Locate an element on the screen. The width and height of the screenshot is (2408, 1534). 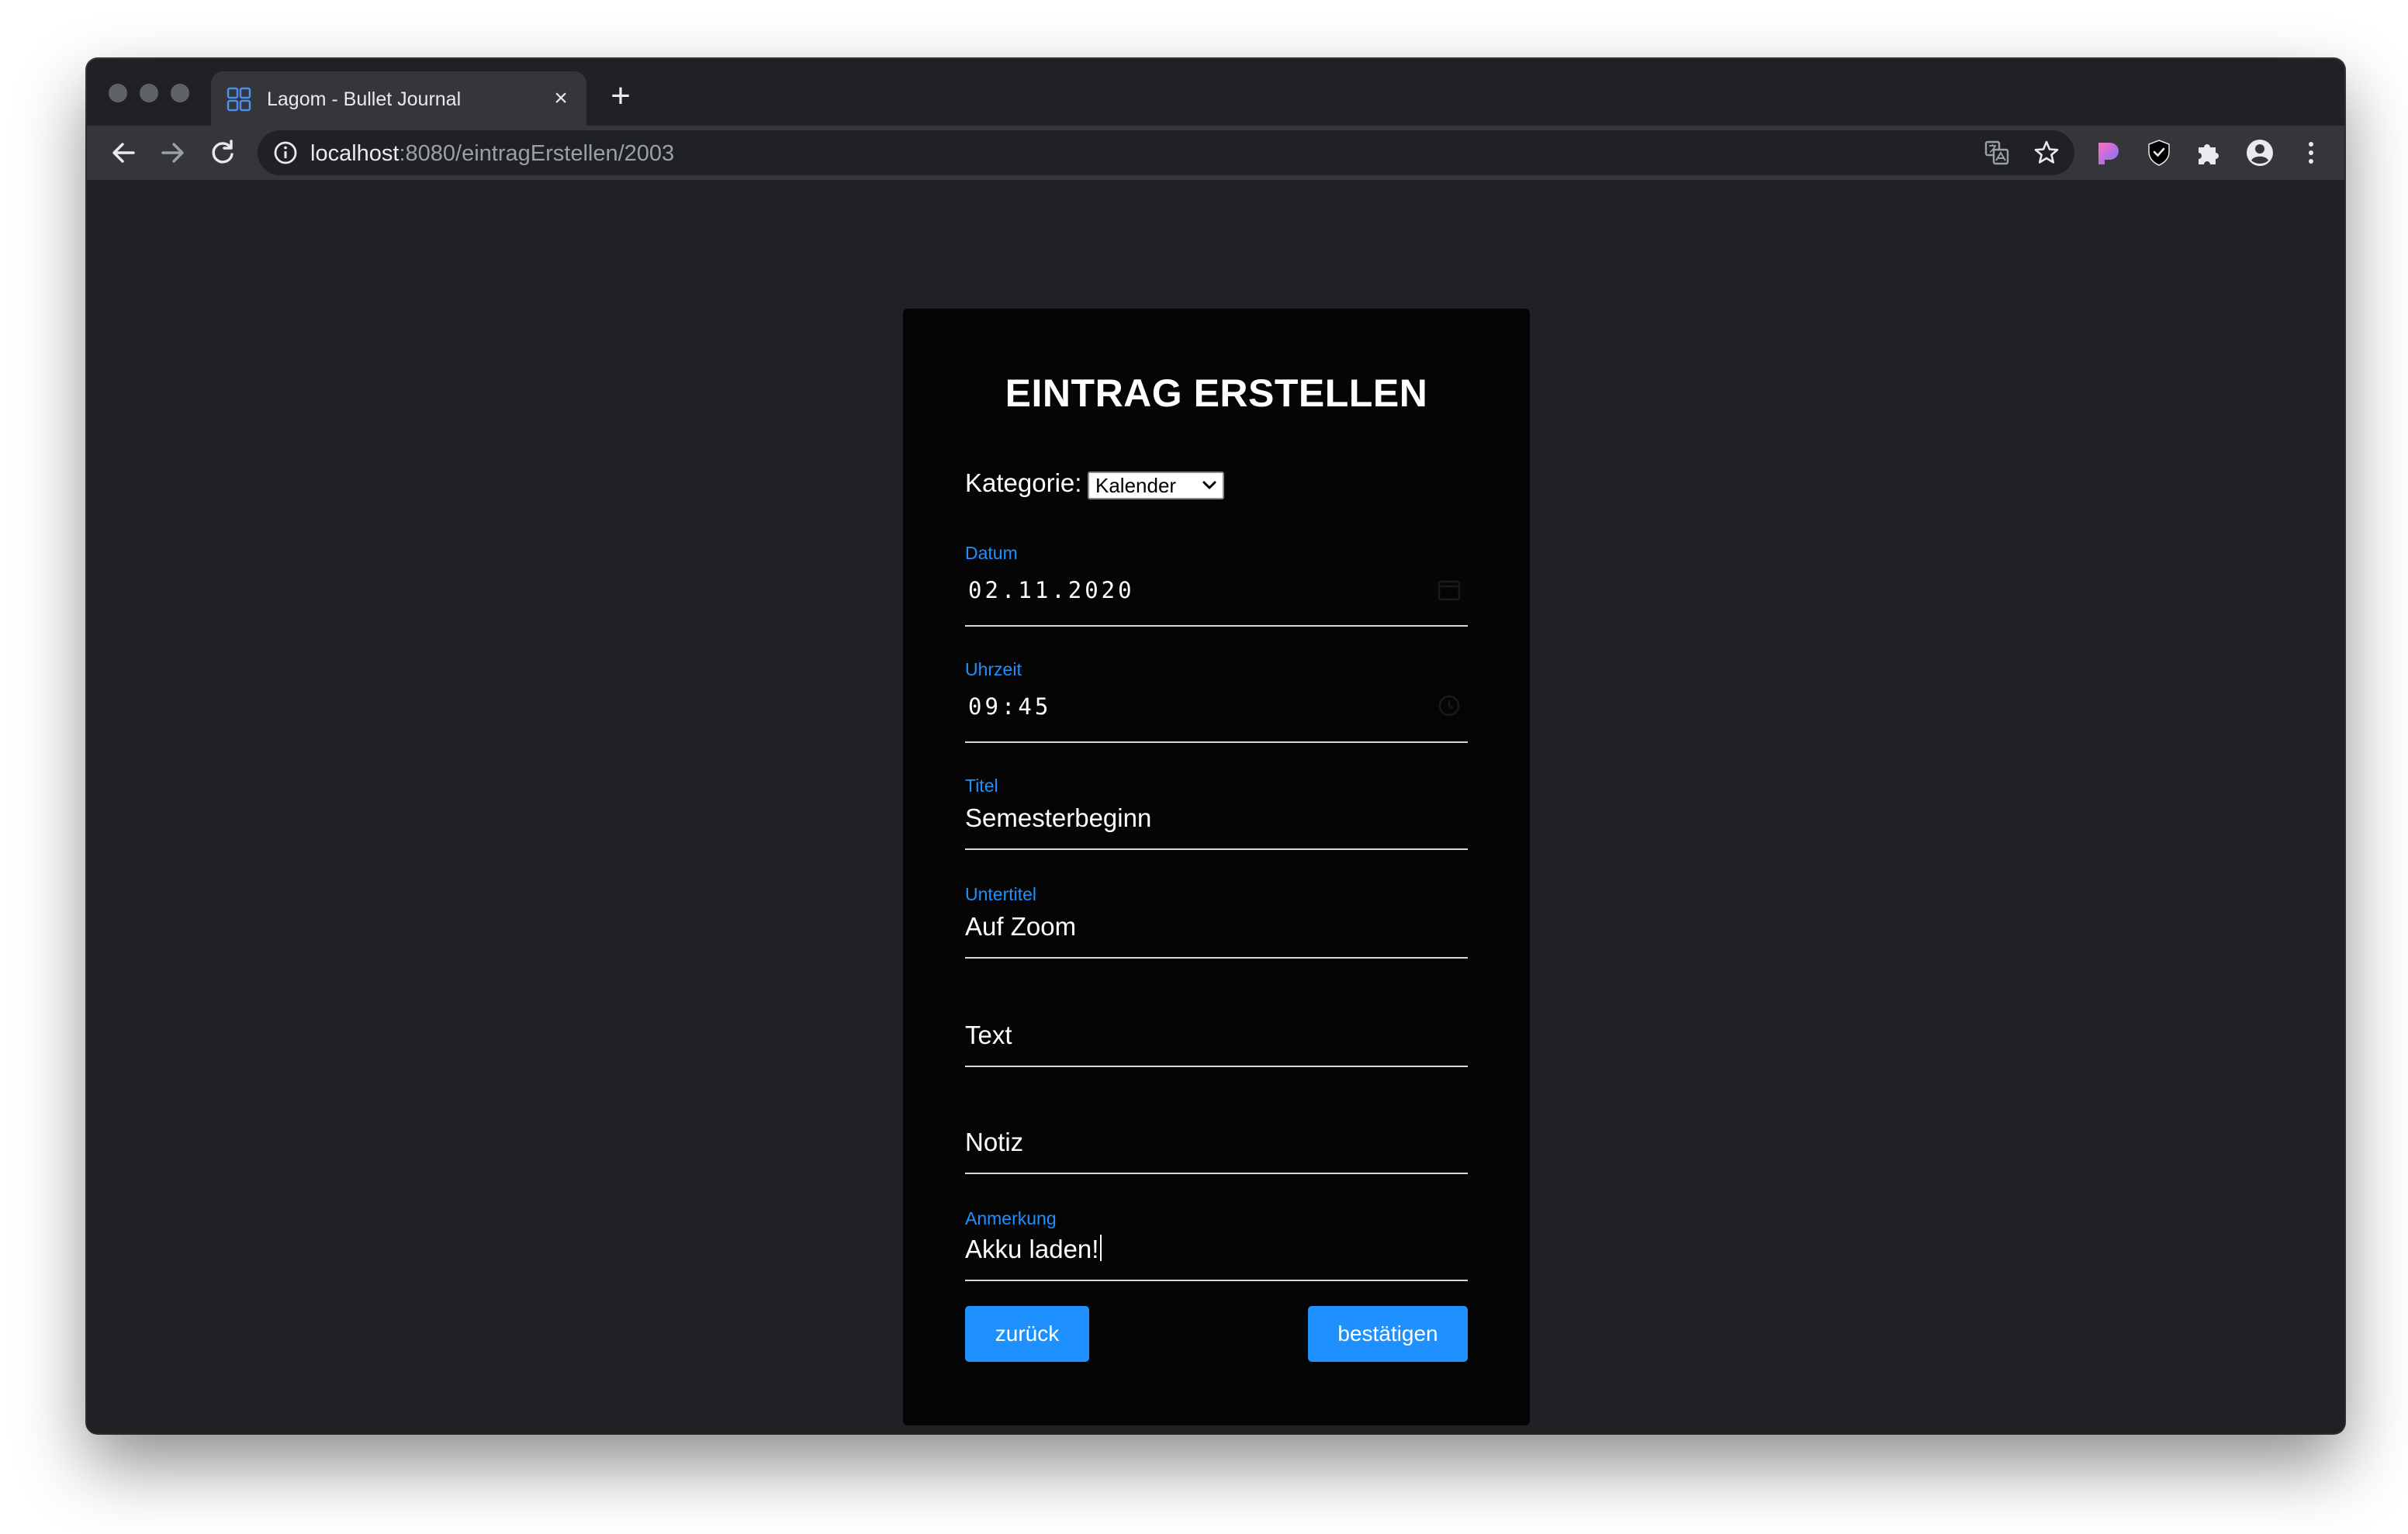
untertitel-input: Auf Zoom is located at coordinates (1020, 926).